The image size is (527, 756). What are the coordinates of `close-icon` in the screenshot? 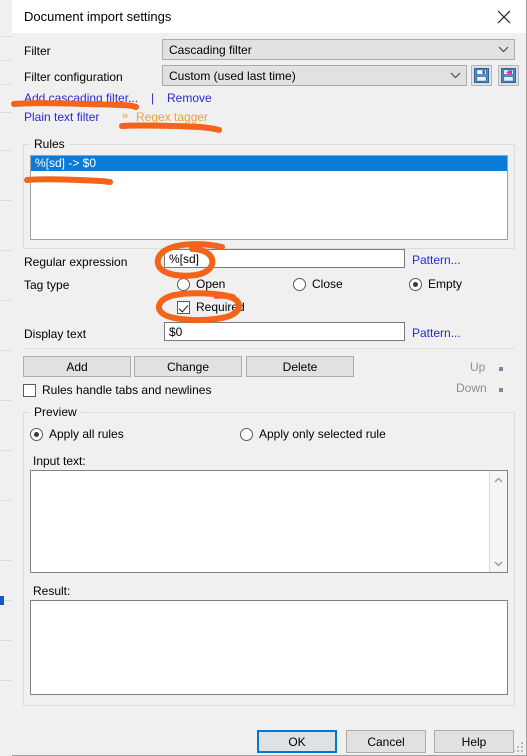 It's located at (503, 16).